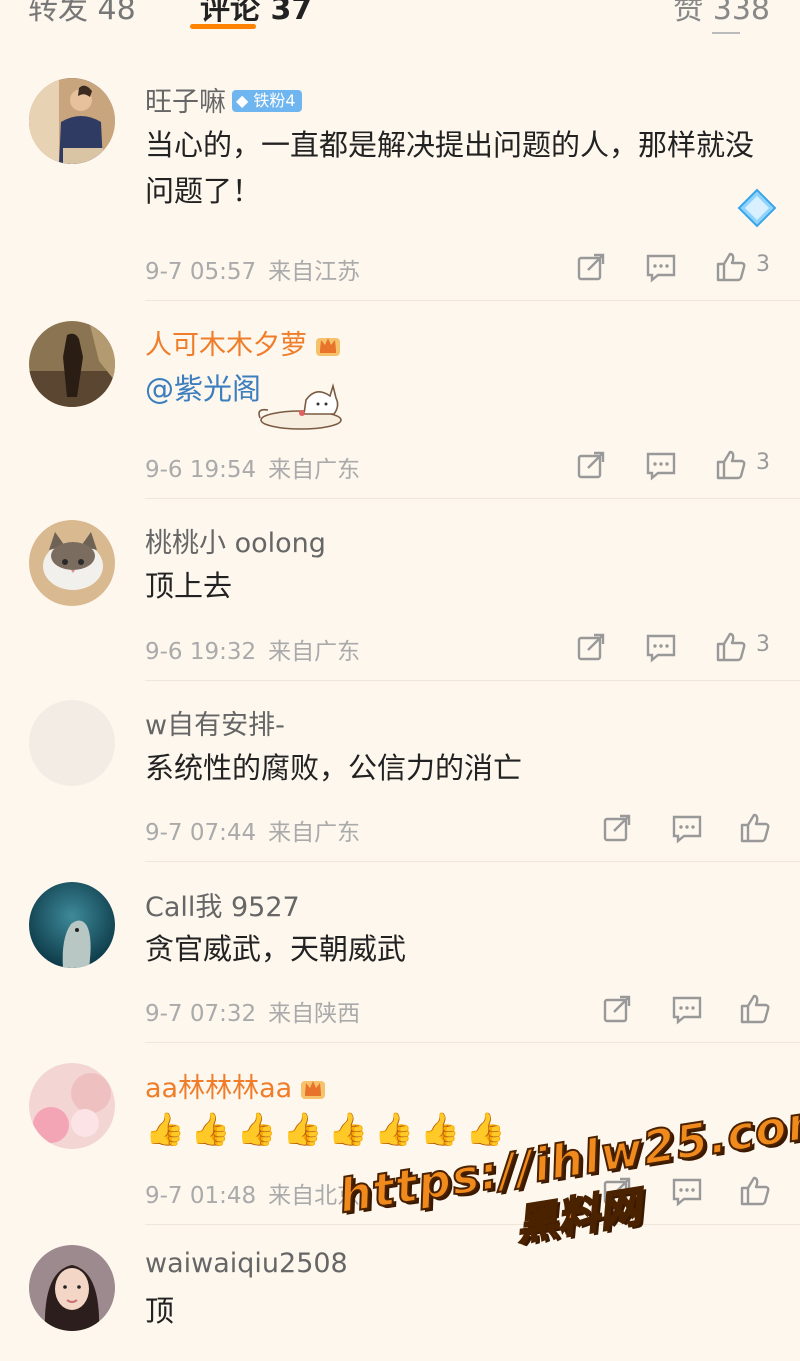  I want to click on fan-badge-label: 铁粉4, so click(274, 100).